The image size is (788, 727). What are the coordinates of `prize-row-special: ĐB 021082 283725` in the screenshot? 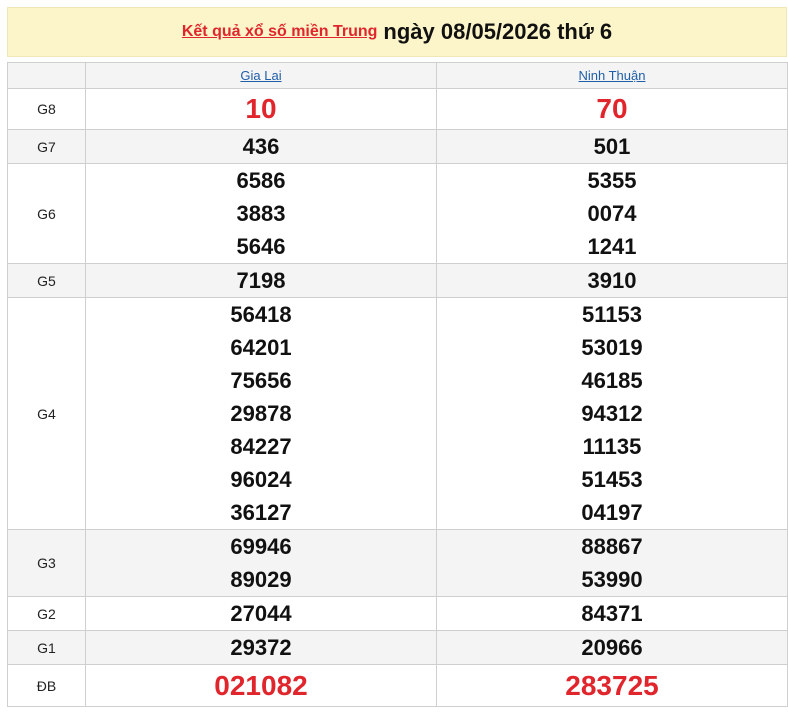 It's located at (397, 685).